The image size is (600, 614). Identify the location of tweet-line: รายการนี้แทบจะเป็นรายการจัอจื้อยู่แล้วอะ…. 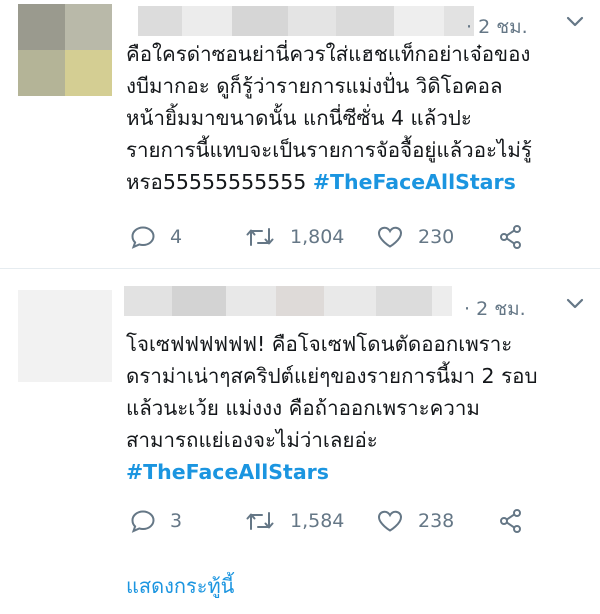
(329, 150).